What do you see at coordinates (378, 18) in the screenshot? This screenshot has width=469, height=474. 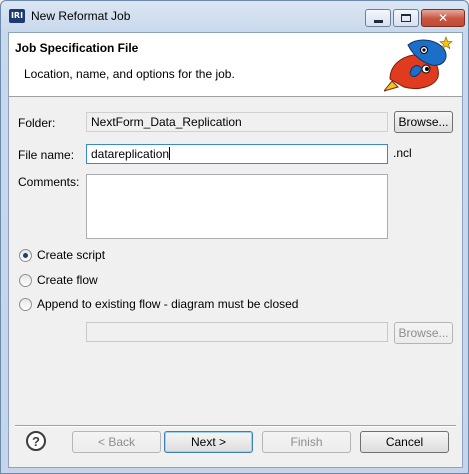 I see `minimize-button` at bounding box center [378, 18].